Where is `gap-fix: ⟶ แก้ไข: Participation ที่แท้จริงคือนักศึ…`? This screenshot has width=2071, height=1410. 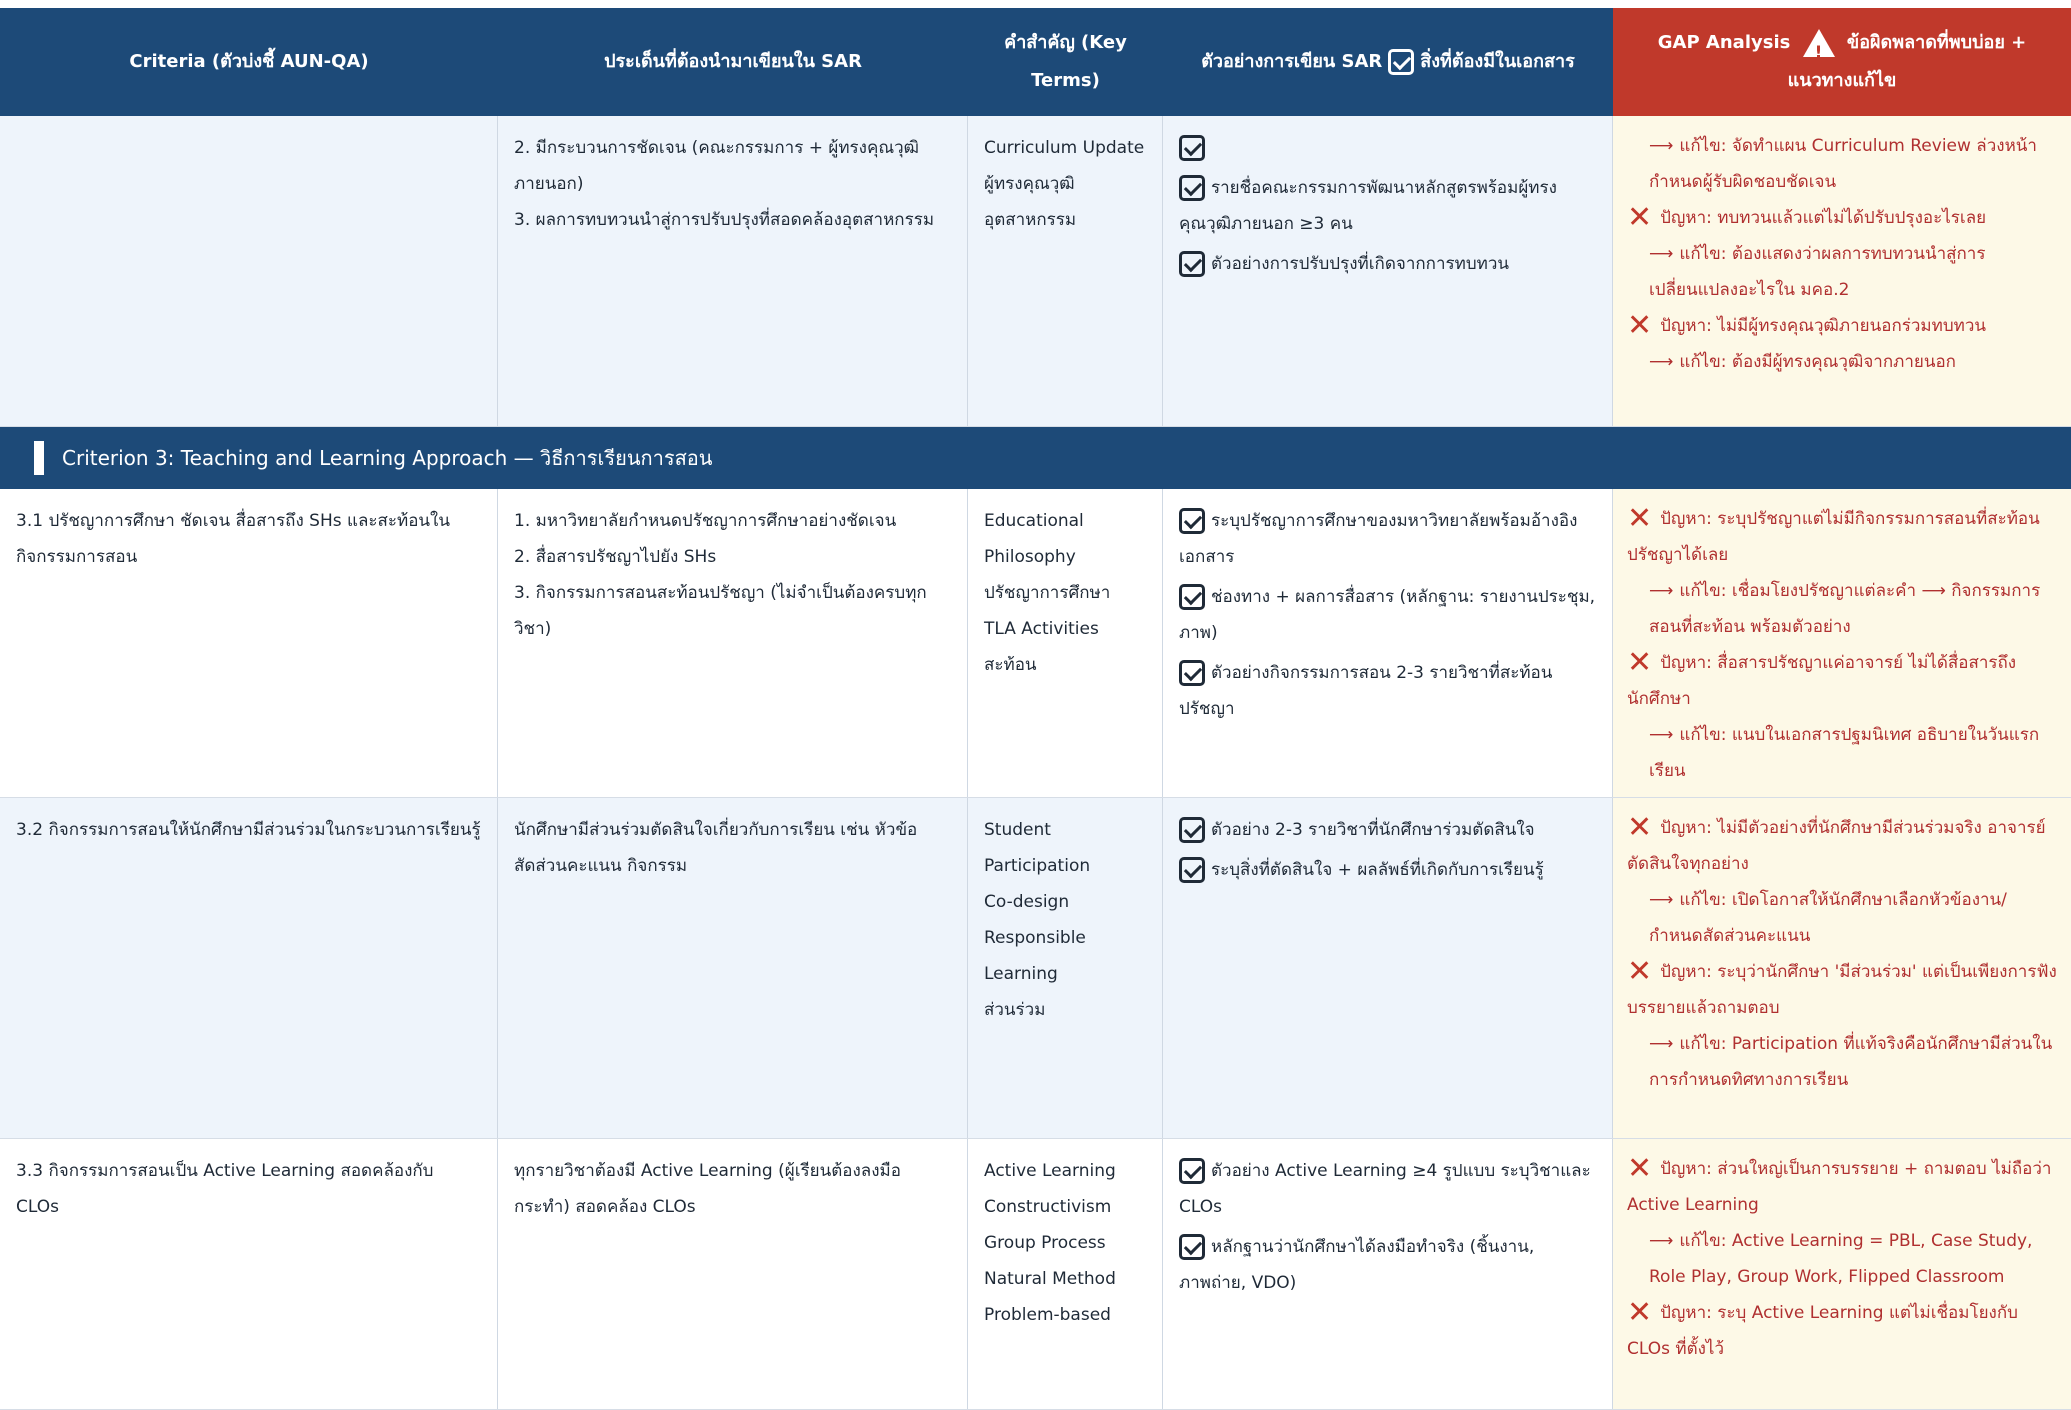 gap-fix: ⟶ แก้ไข: Participation ที่แท้จริงคือนักศึ… is located at coordinates (1842, 1062).